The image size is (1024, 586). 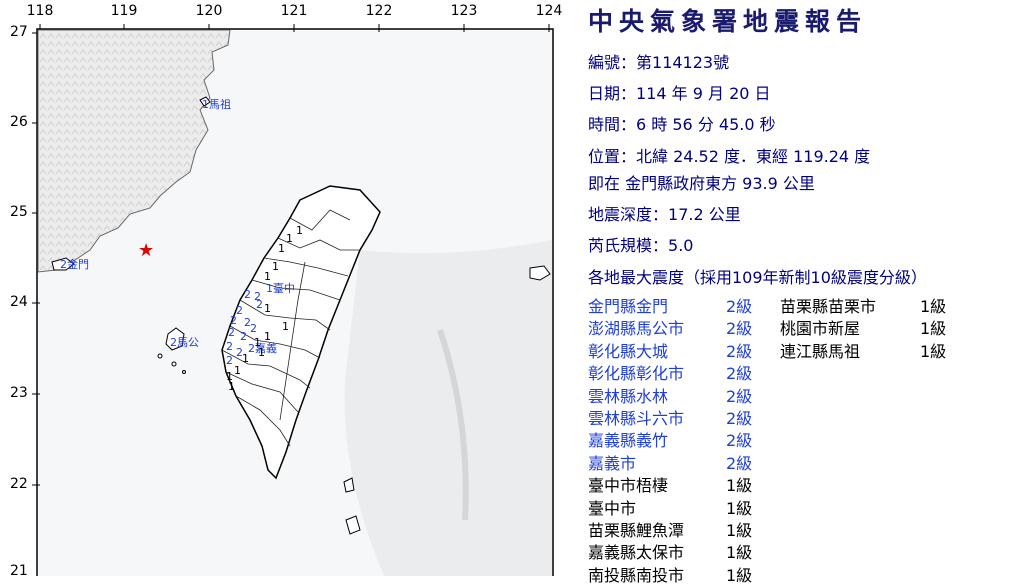 I want to click on magnitude-label: 芮氏規模：, so click(x=628, y=245).